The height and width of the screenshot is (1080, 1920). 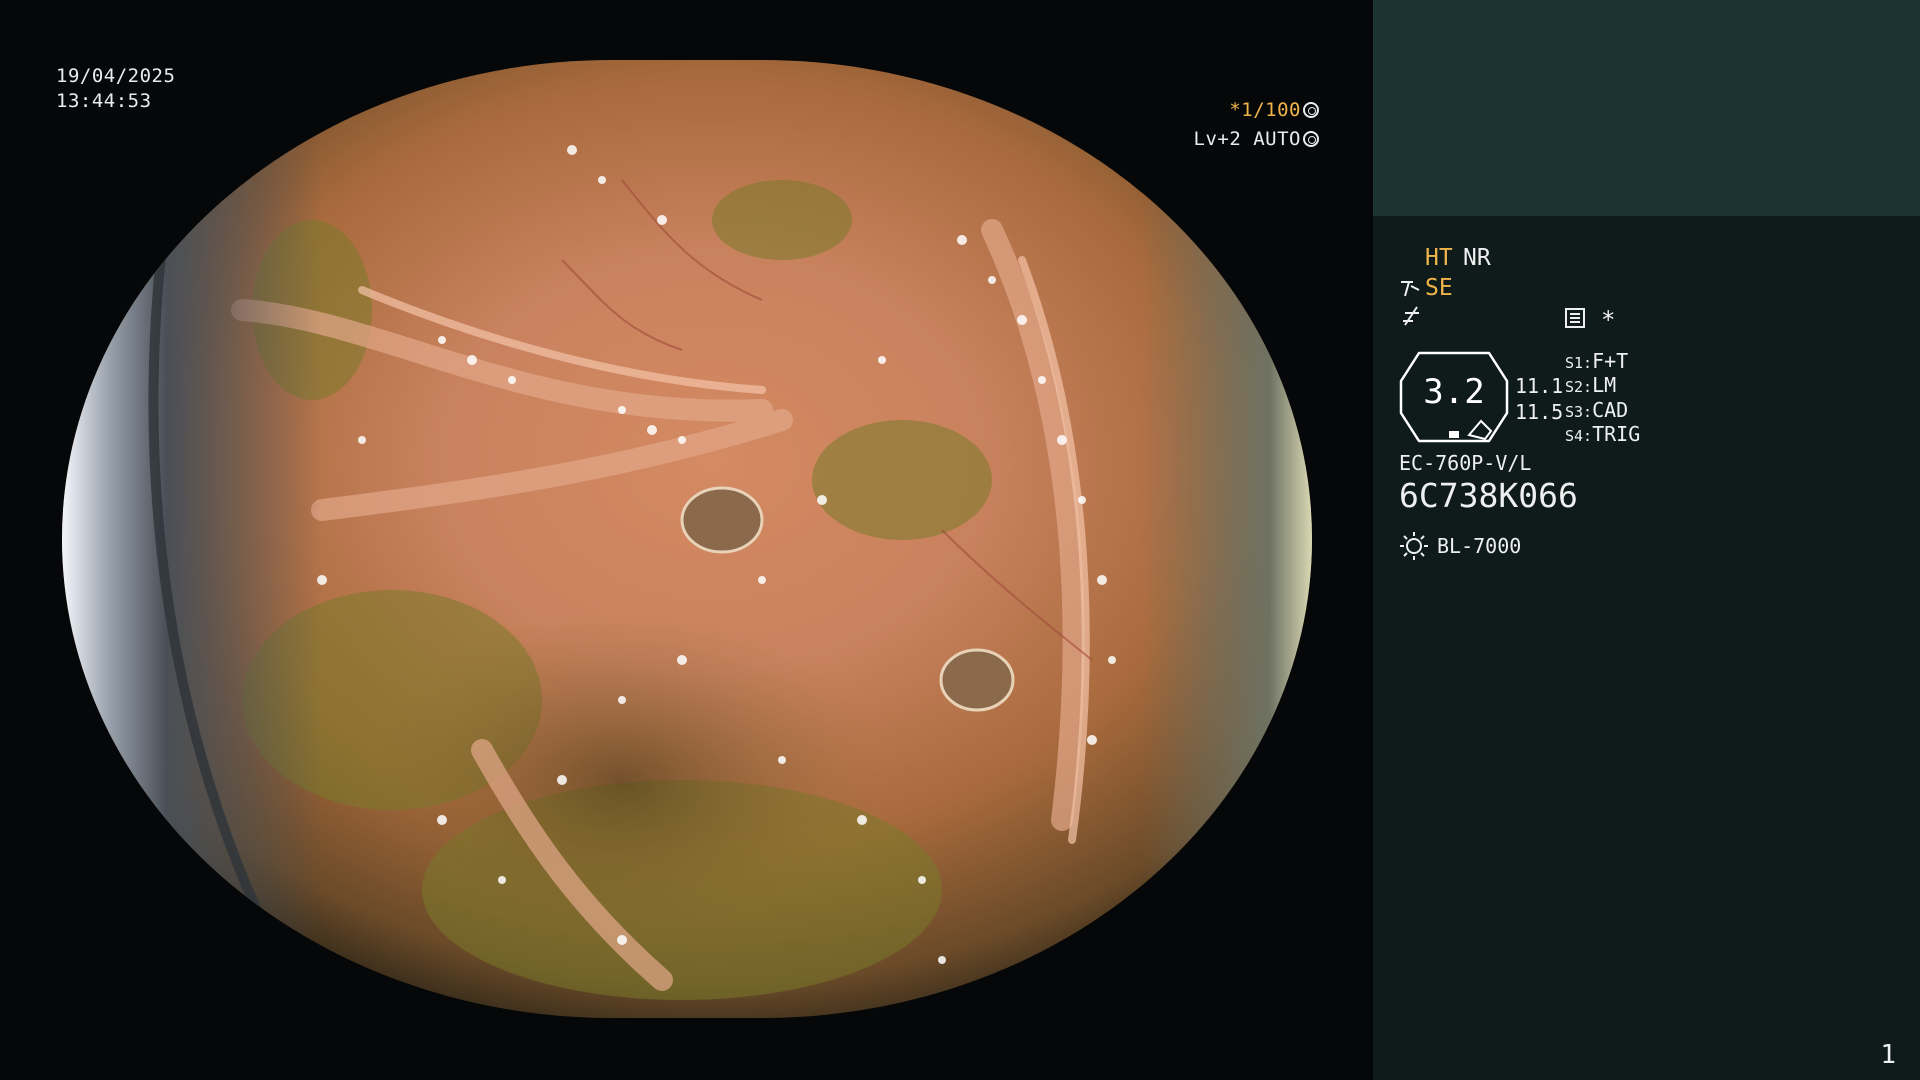 I want to click on switch-row: S2:LM, so click(x=1590, y=386).